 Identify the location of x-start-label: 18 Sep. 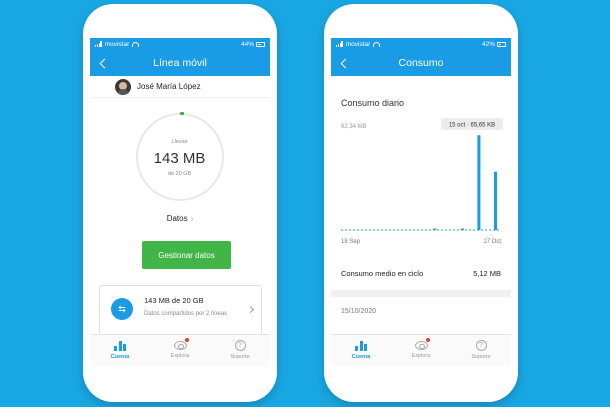
(351, 242).